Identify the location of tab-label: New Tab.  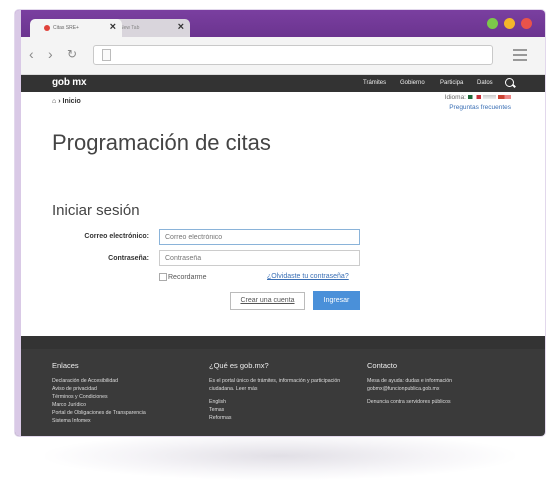
(130, 28).